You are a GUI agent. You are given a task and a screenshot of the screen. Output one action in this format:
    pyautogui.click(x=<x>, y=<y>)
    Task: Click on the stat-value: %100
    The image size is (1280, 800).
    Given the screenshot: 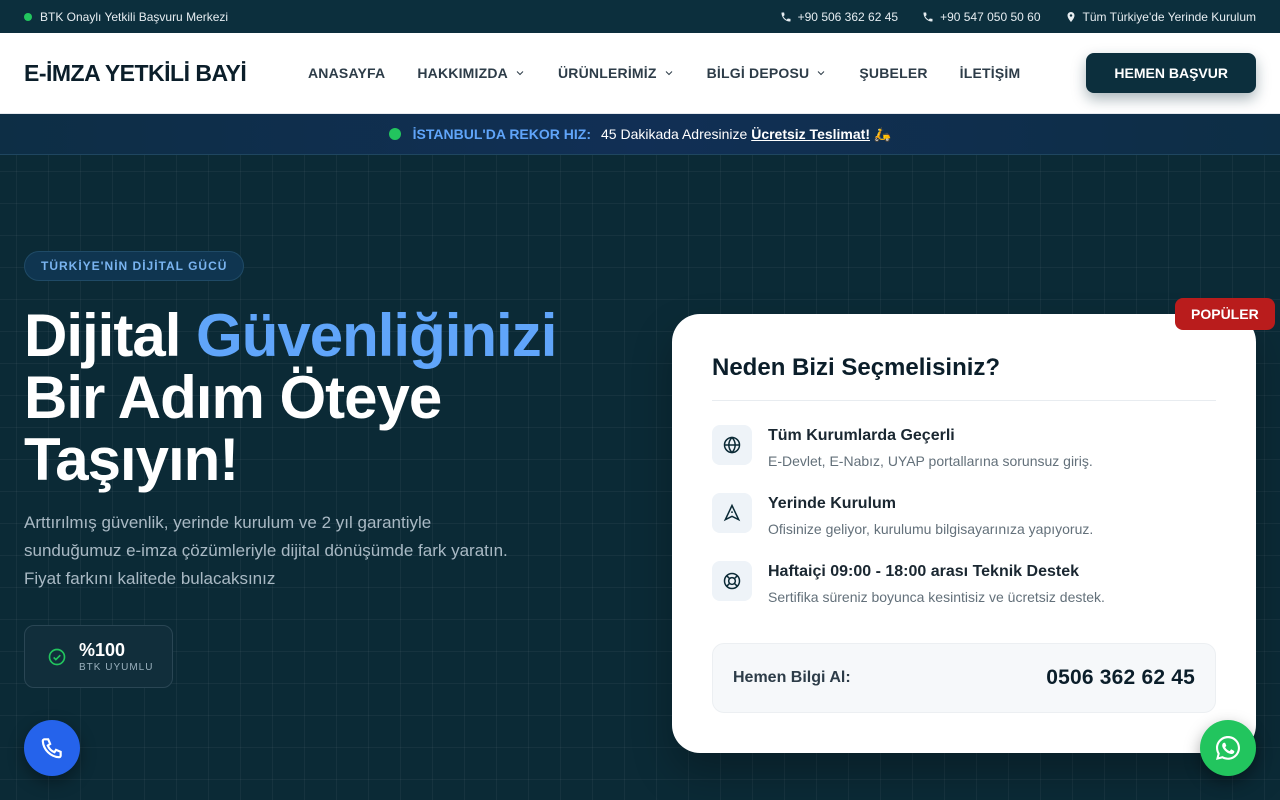 What is the action you would take?
    pyautogui.click(x=102, y=650)
    